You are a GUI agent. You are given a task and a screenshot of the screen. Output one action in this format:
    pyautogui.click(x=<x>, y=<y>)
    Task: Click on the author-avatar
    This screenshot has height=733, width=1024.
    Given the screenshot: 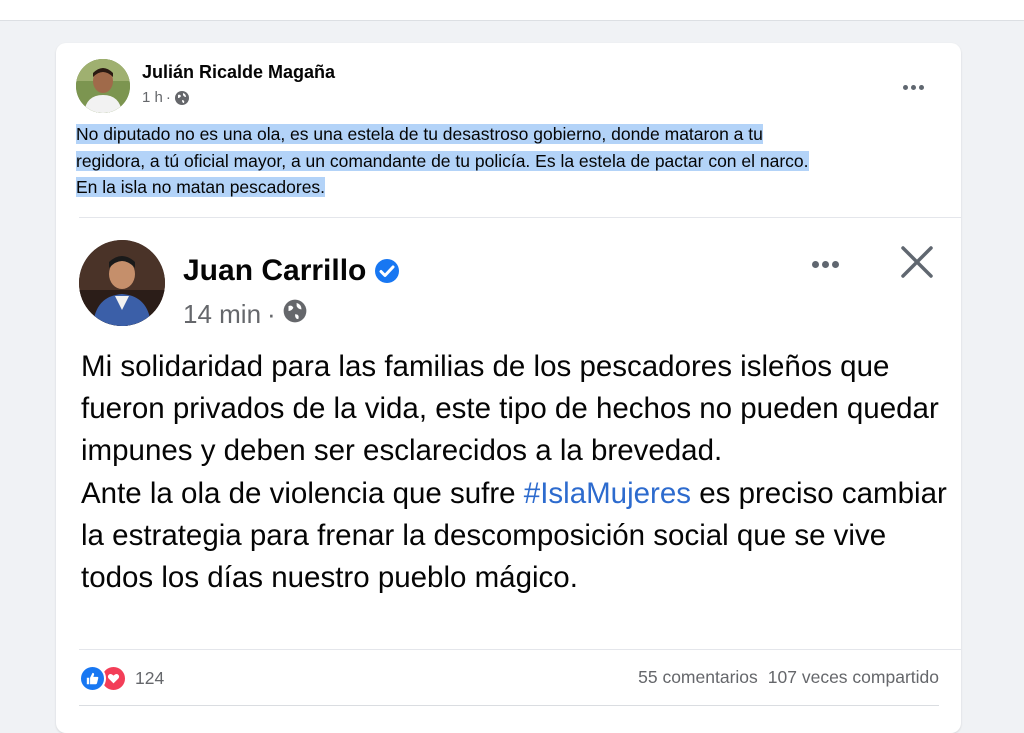 What is the action you would take?
    pyautogui.click(x=103, y=86)
    